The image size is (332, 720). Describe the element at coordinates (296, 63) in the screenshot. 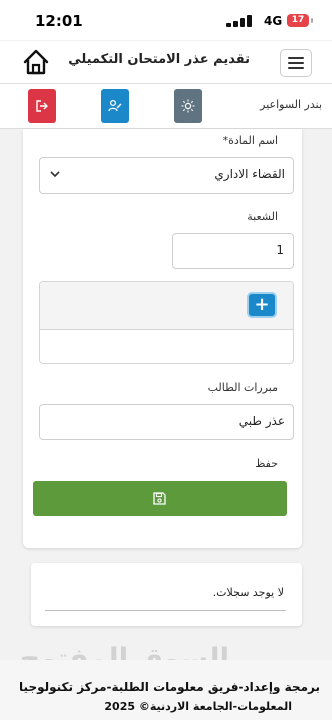

I see `hamburger-menu-button` at that location.